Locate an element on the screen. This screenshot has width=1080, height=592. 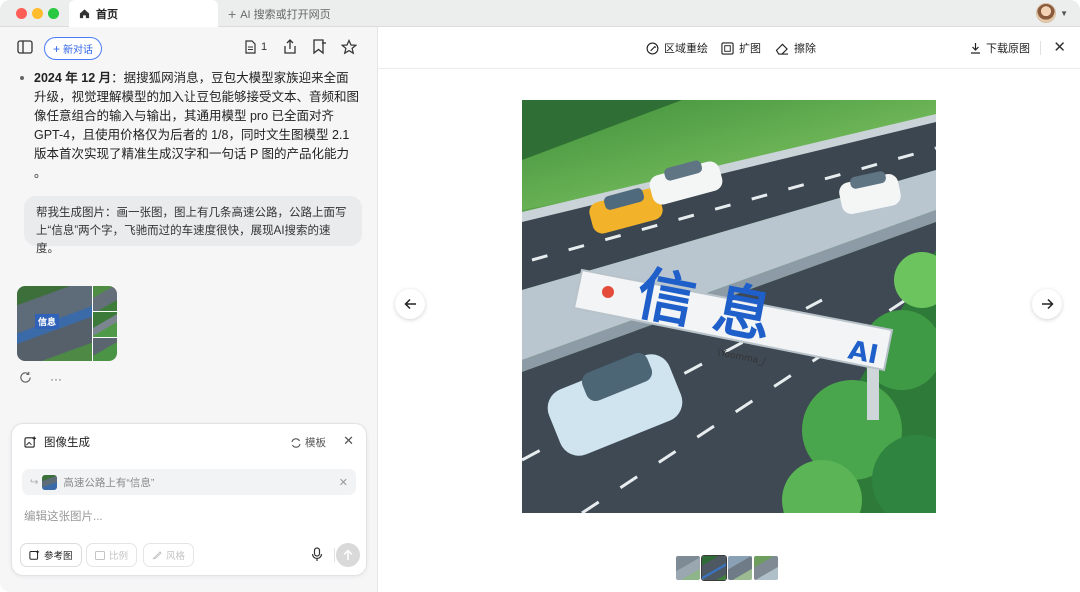
erase-button: 擦除 is located at coordinates (795, 48).